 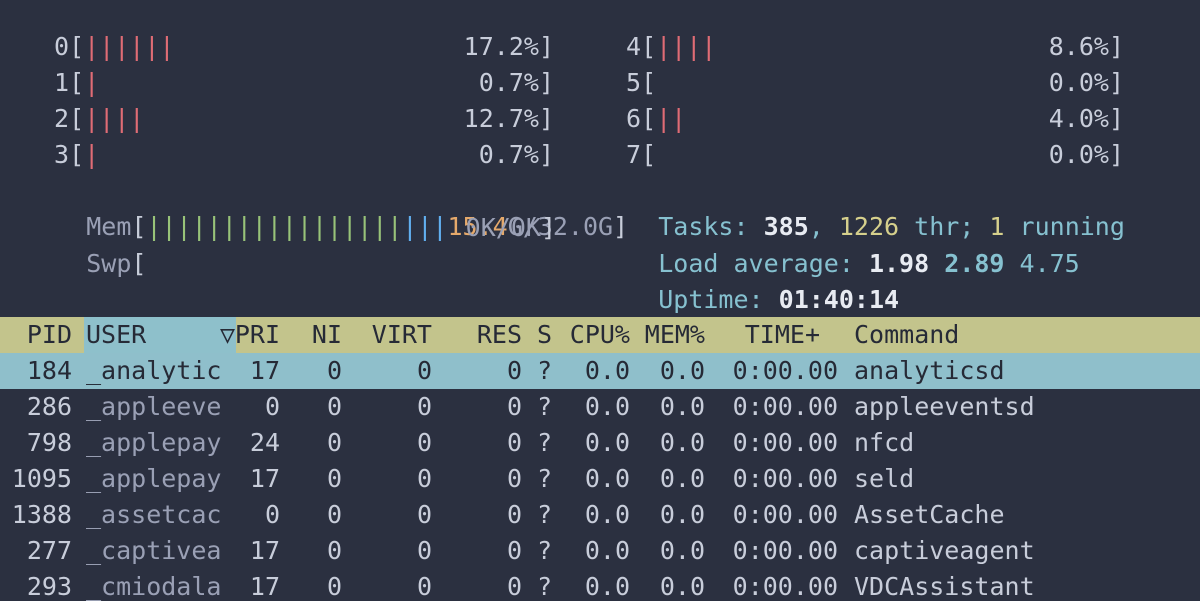 I want to click on cell-pid: 798, so click(x=49, y=442).